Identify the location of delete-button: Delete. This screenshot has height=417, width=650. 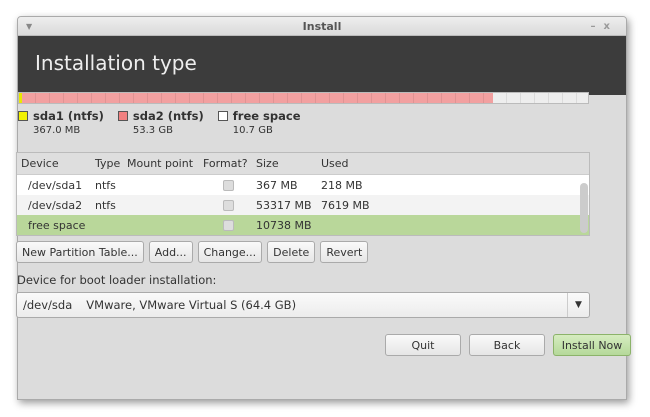
(291, 252).